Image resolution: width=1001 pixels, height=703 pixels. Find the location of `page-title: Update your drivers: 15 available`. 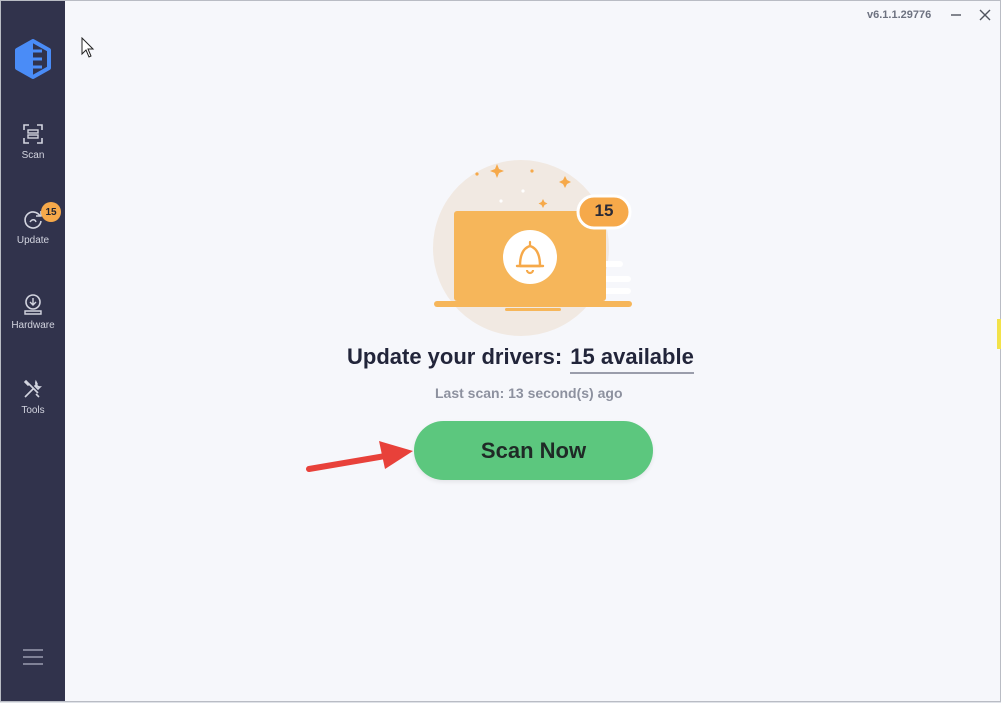

page-title: Update your drivers: 15 available is located at coordinates (520, 359).